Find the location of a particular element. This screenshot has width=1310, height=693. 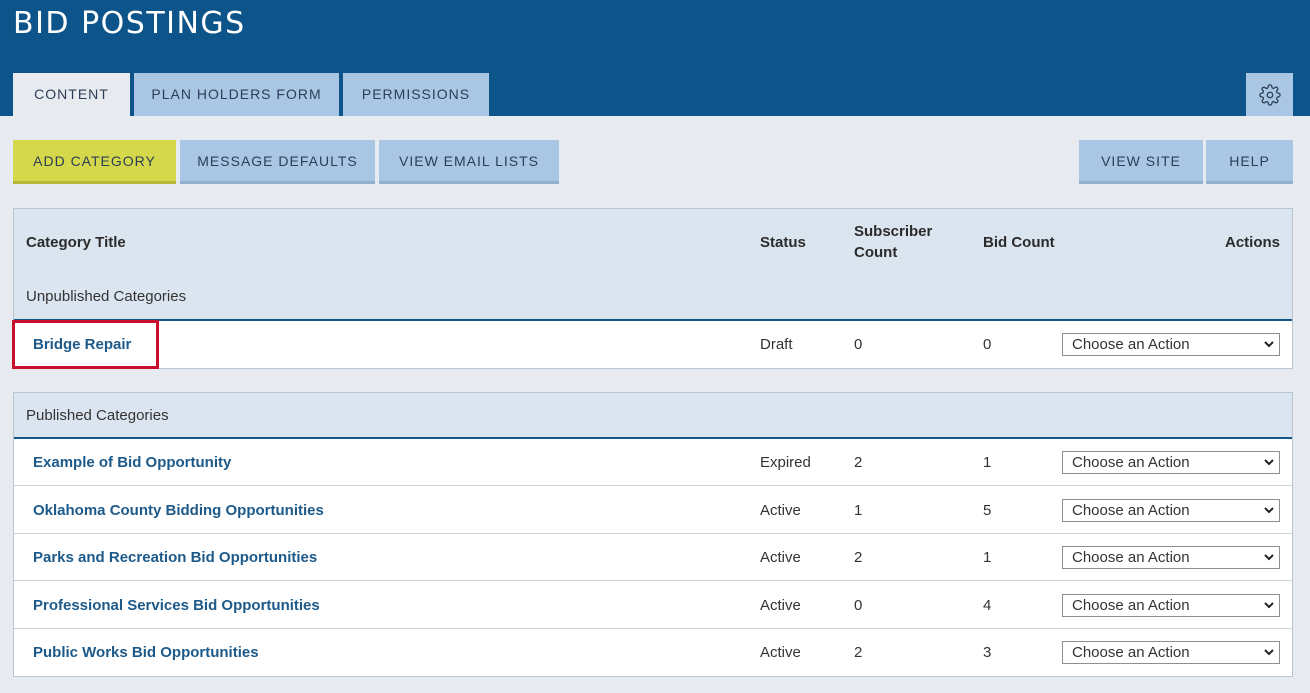

published-section-header: Published Categories is located at coordinates (653, 416).